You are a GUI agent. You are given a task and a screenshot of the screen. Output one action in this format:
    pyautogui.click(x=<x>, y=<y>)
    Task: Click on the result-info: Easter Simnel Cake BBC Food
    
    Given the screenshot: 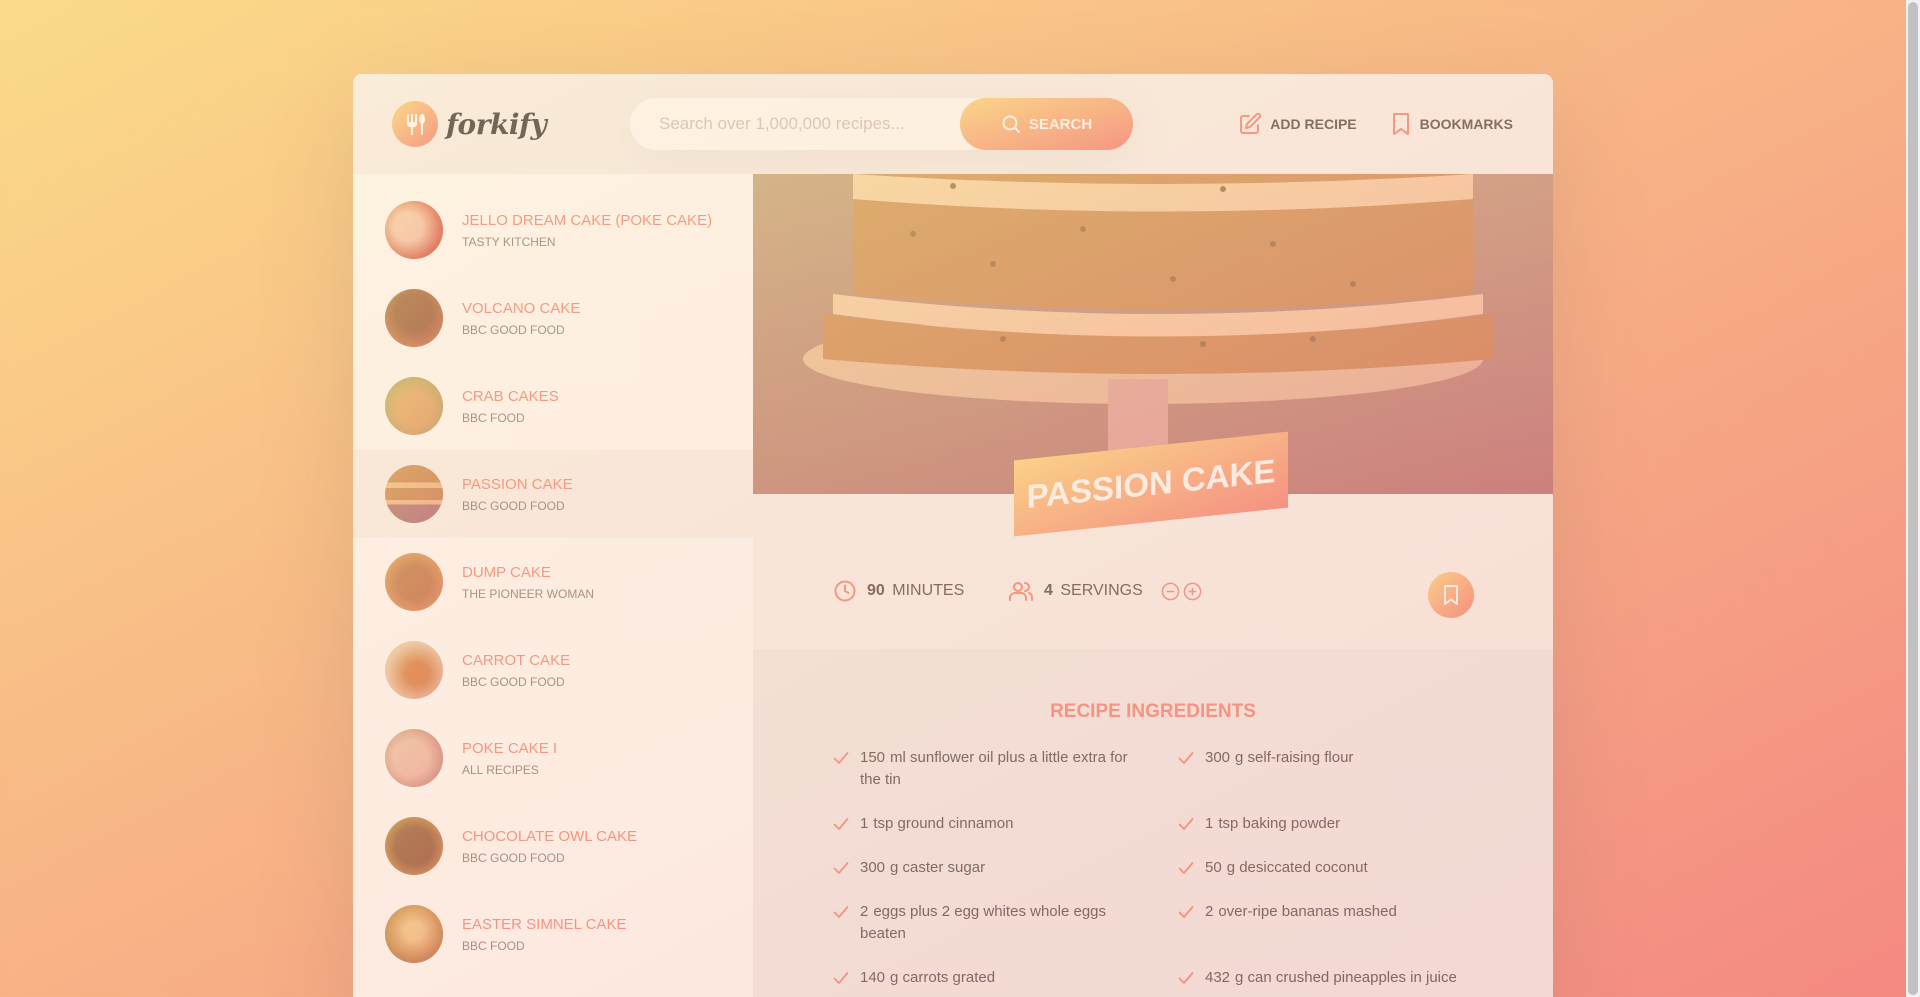 What is the action you would take?
    pyautogui.click(x=544, y=934)
    